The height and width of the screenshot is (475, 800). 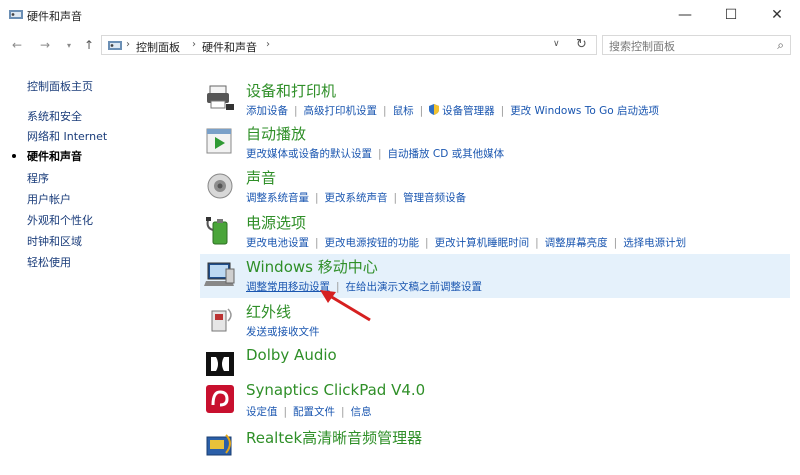 What do you see at coordinates (220, 399) in the screenshot?
I see `synaptics-icon` at bounding box center [220, 399].